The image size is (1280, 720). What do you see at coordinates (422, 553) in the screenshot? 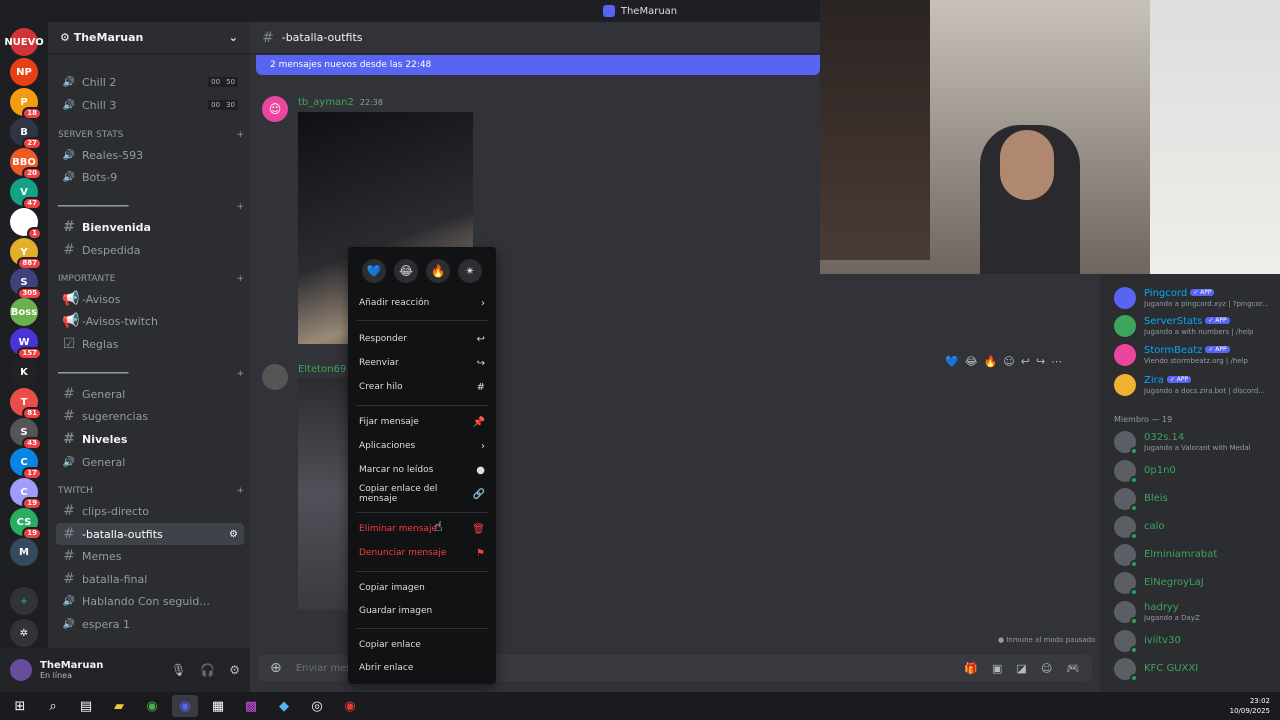
I see `menu-item: Denunciar mensaje ⚑` at bounding box center [422, 553].